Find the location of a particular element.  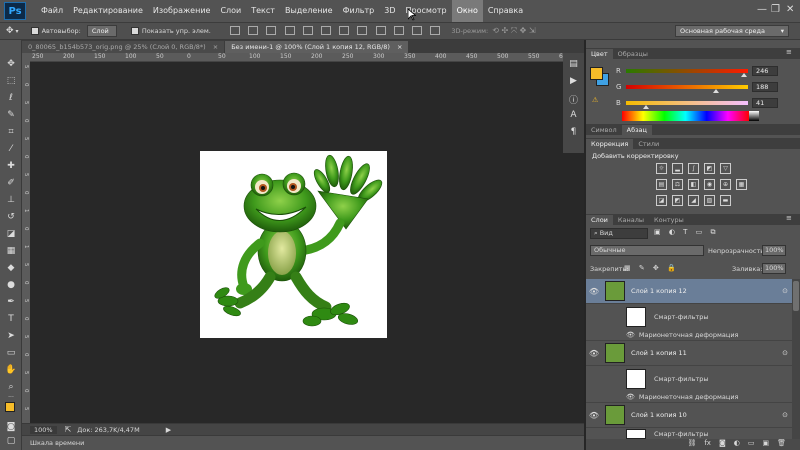

color-spectrum is located at coordinates (685, 116).